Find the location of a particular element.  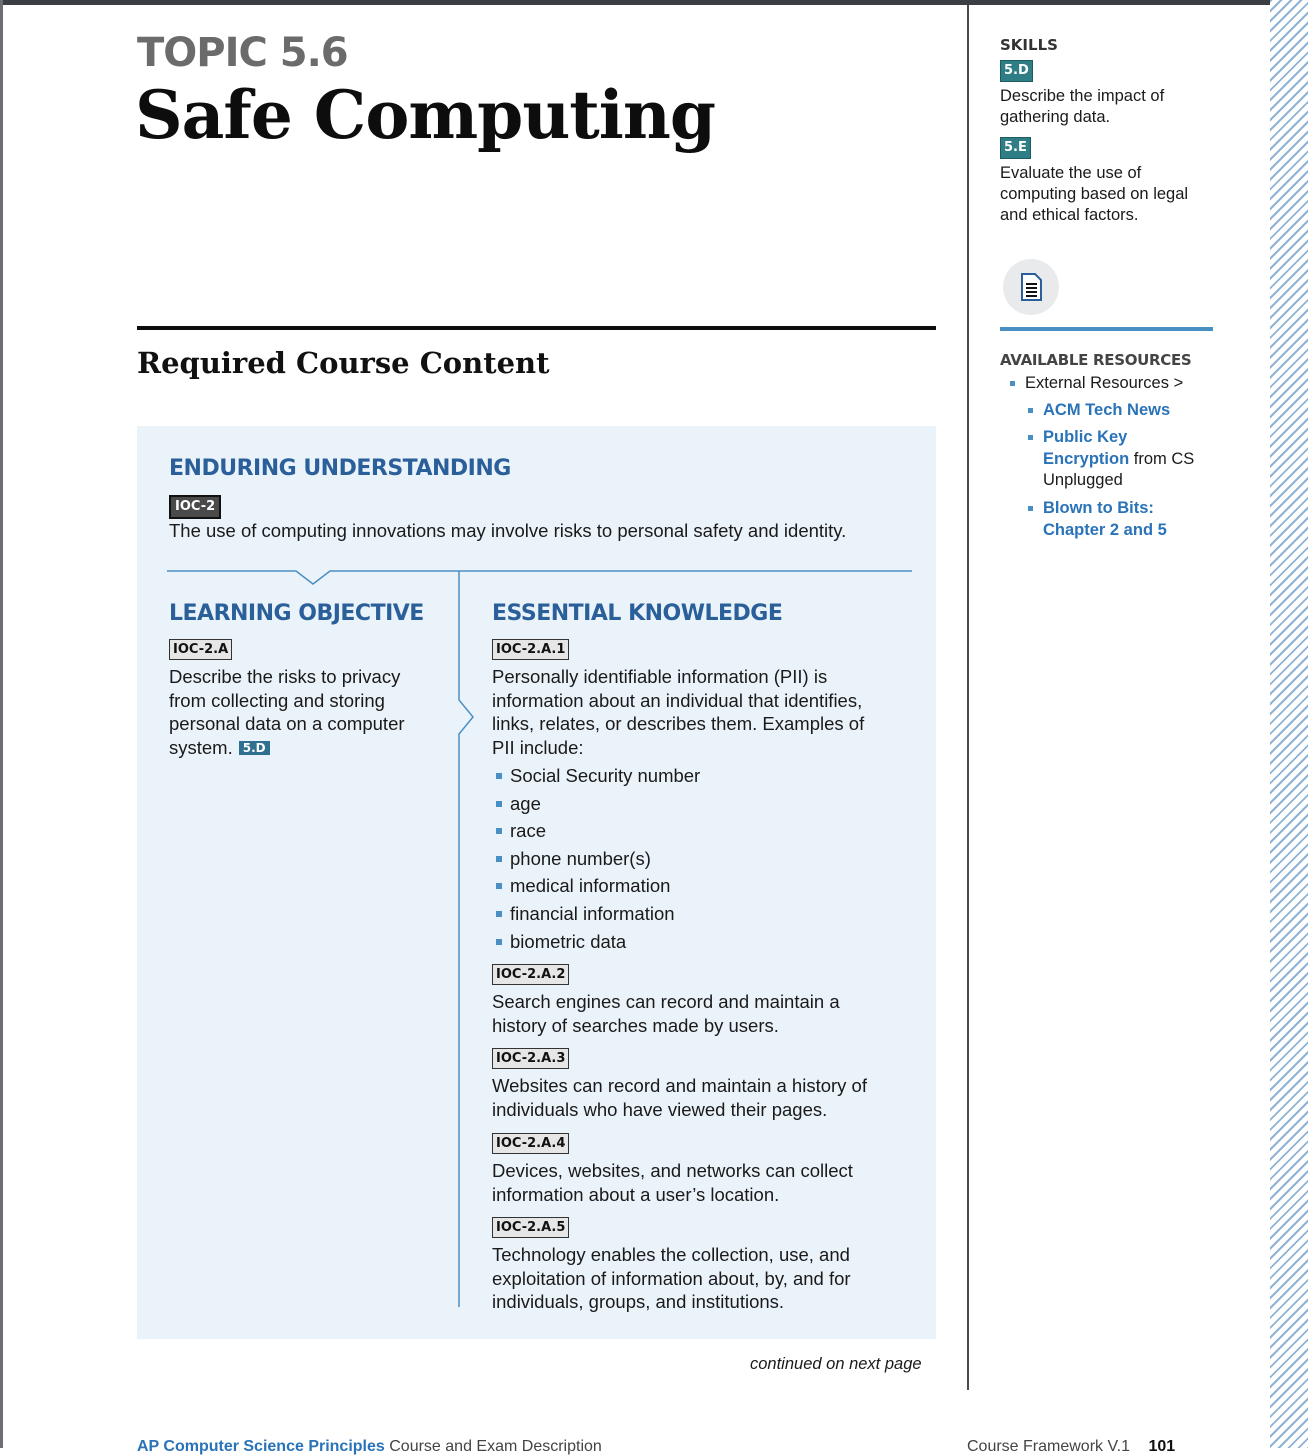

list-item: financial information is located at coordinates (598, 916).